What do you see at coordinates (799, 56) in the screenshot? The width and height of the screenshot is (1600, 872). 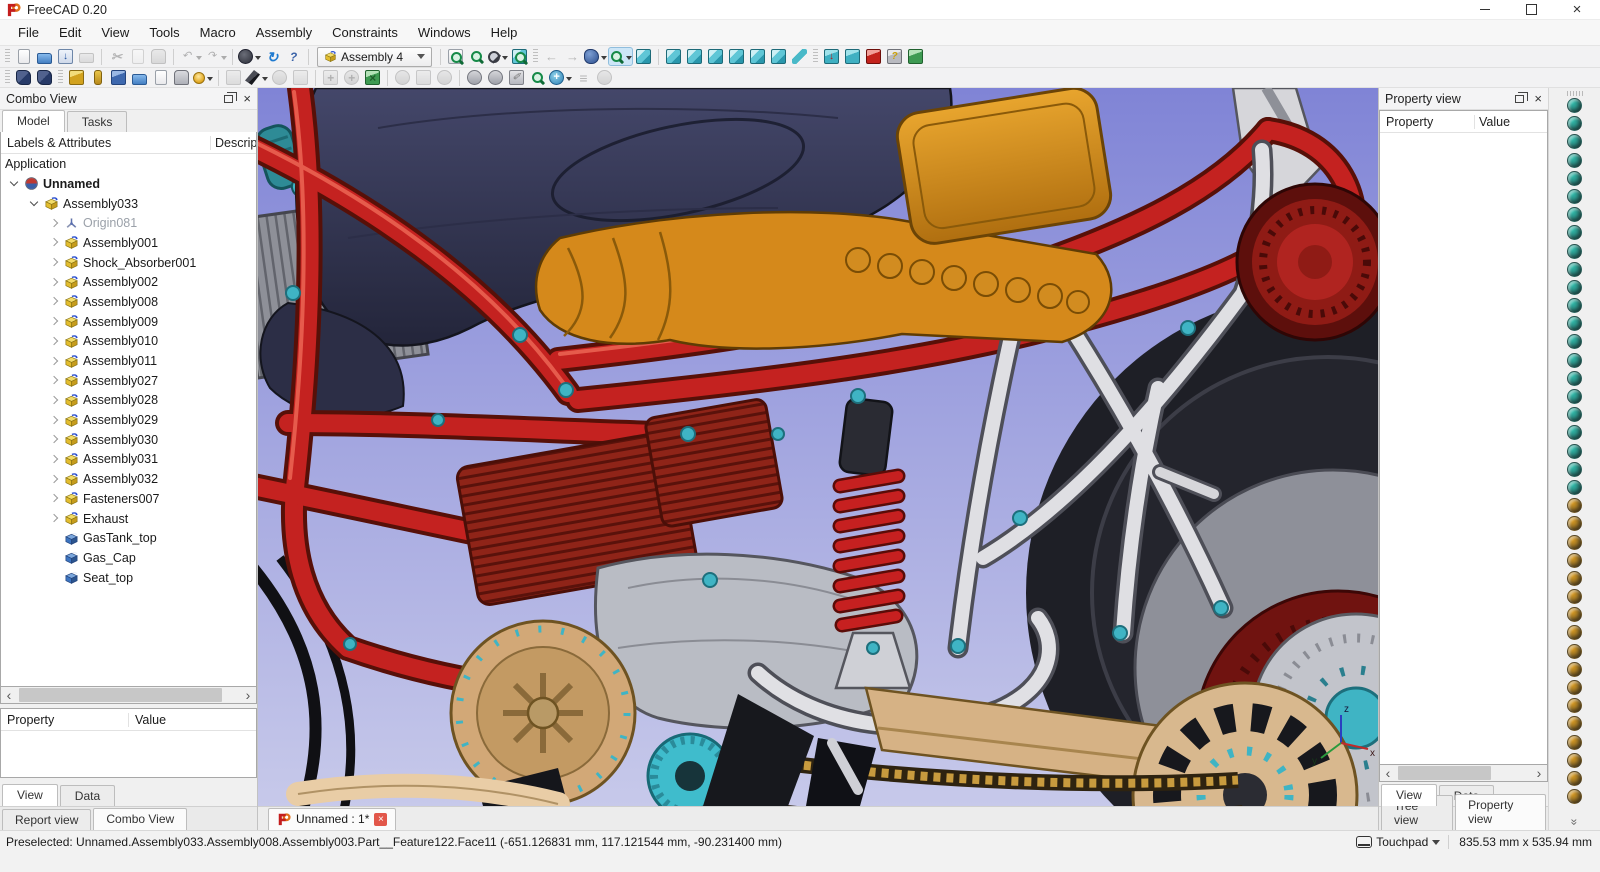 I see `measure-distance-button` at bounding box center [799, 56].